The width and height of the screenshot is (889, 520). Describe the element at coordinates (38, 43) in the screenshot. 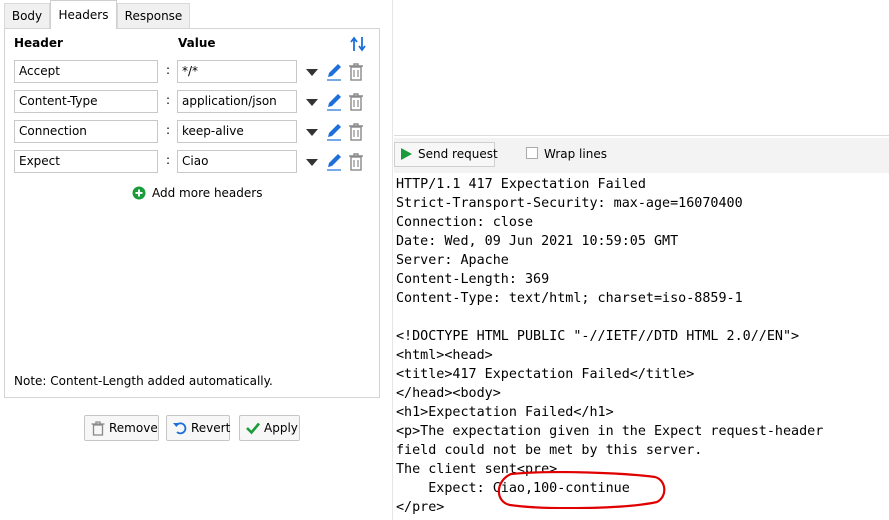

I see `header-column-title: Header` at that location.